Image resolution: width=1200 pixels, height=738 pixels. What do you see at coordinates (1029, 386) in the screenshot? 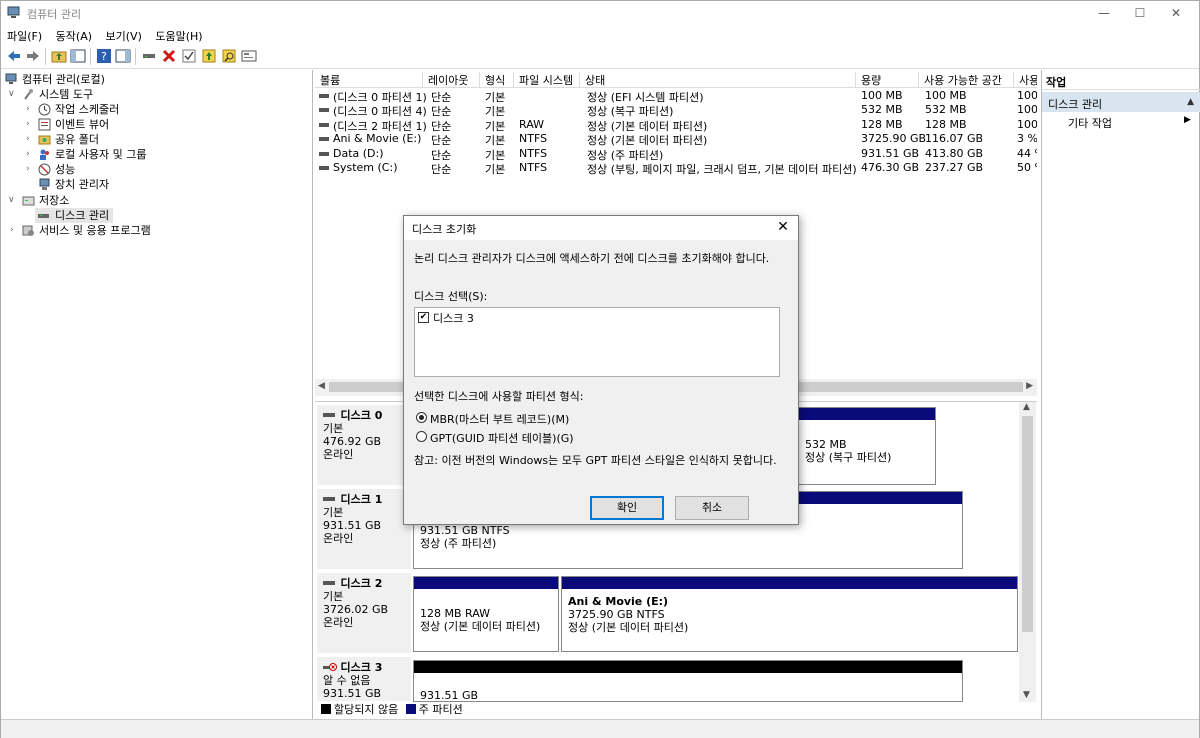
I see `scroll-right-icon: ▶` at bounding box center [1029, 386].